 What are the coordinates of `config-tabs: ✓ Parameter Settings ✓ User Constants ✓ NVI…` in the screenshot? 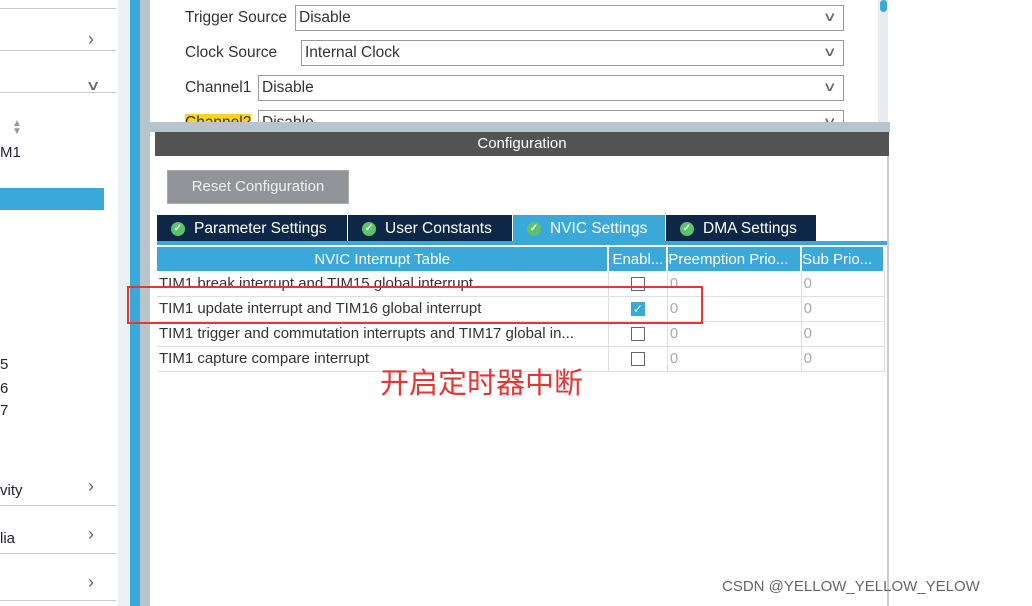 It's located at (487, 228).